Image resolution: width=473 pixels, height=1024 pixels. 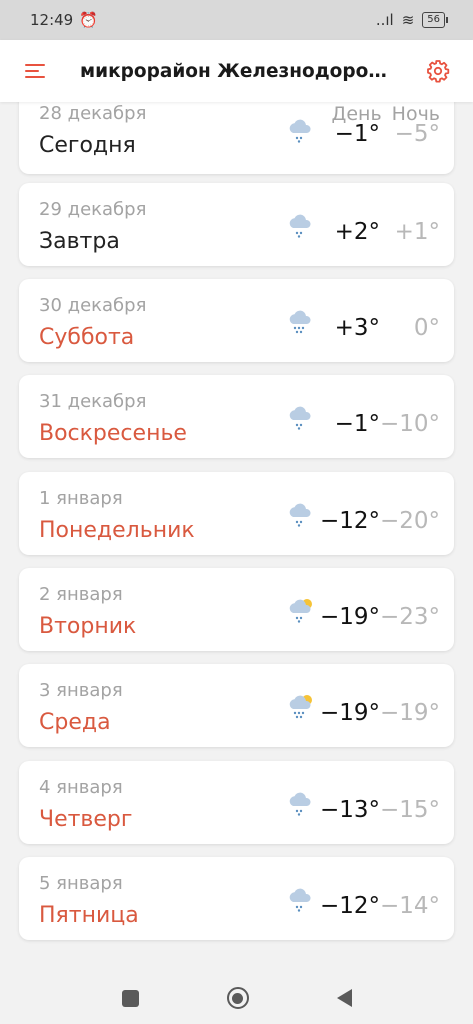 I want to click on battery-icon: 56, so click(x=435, y=20).